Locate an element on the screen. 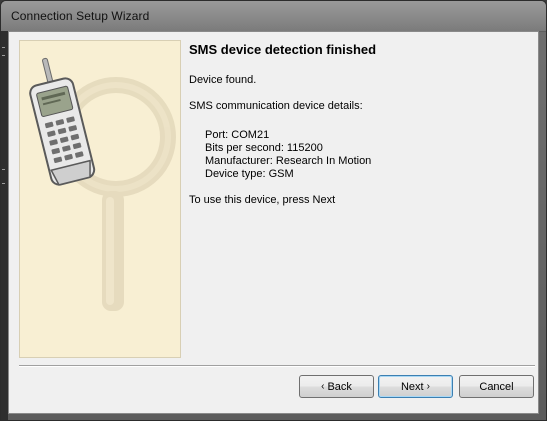 The width and height of the screenshot is (547, 421). detail-manufacturer: Manufacturer: Research In Motion is located at coordinates (288, 161).